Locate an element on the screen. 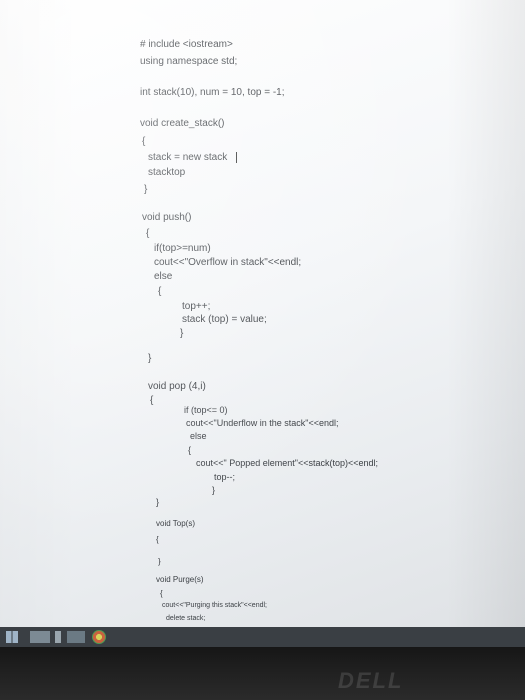  code-line: int stack(10), num = 10, top = -1; is located at coordinates (212, 92).